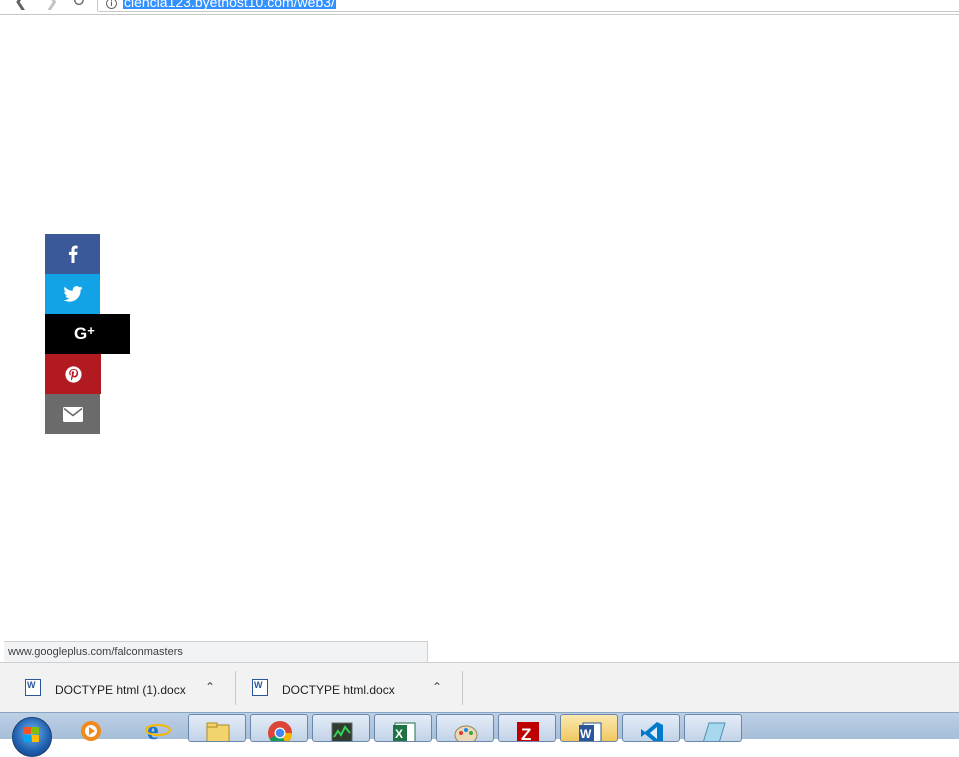 Image resolution: width=959 pixels, height=757 pixels. Describe the element at coordinates (81, 333) in the screenshot. I see `google-plus-letter: G` at that location.